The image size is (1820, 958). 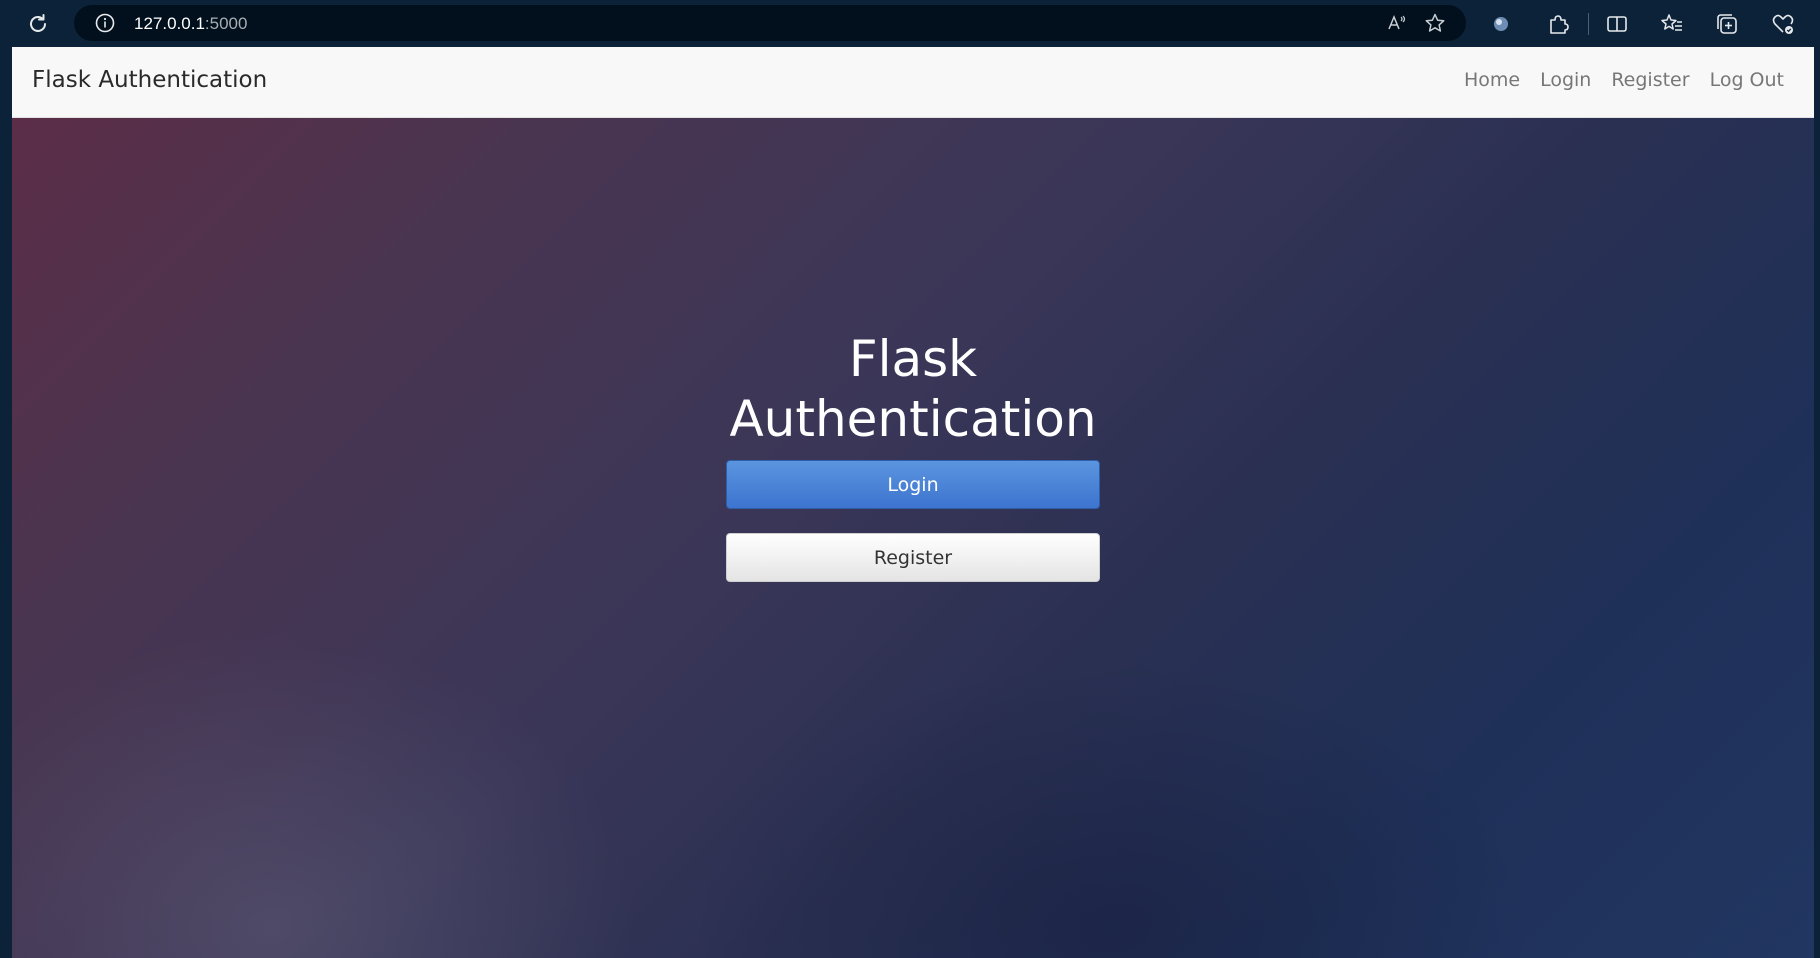 What do you see at coordinates (1747, 80) in the screenshot?
I see `nav-link-log-out: Log Out` at bounding box center [1747, 80].